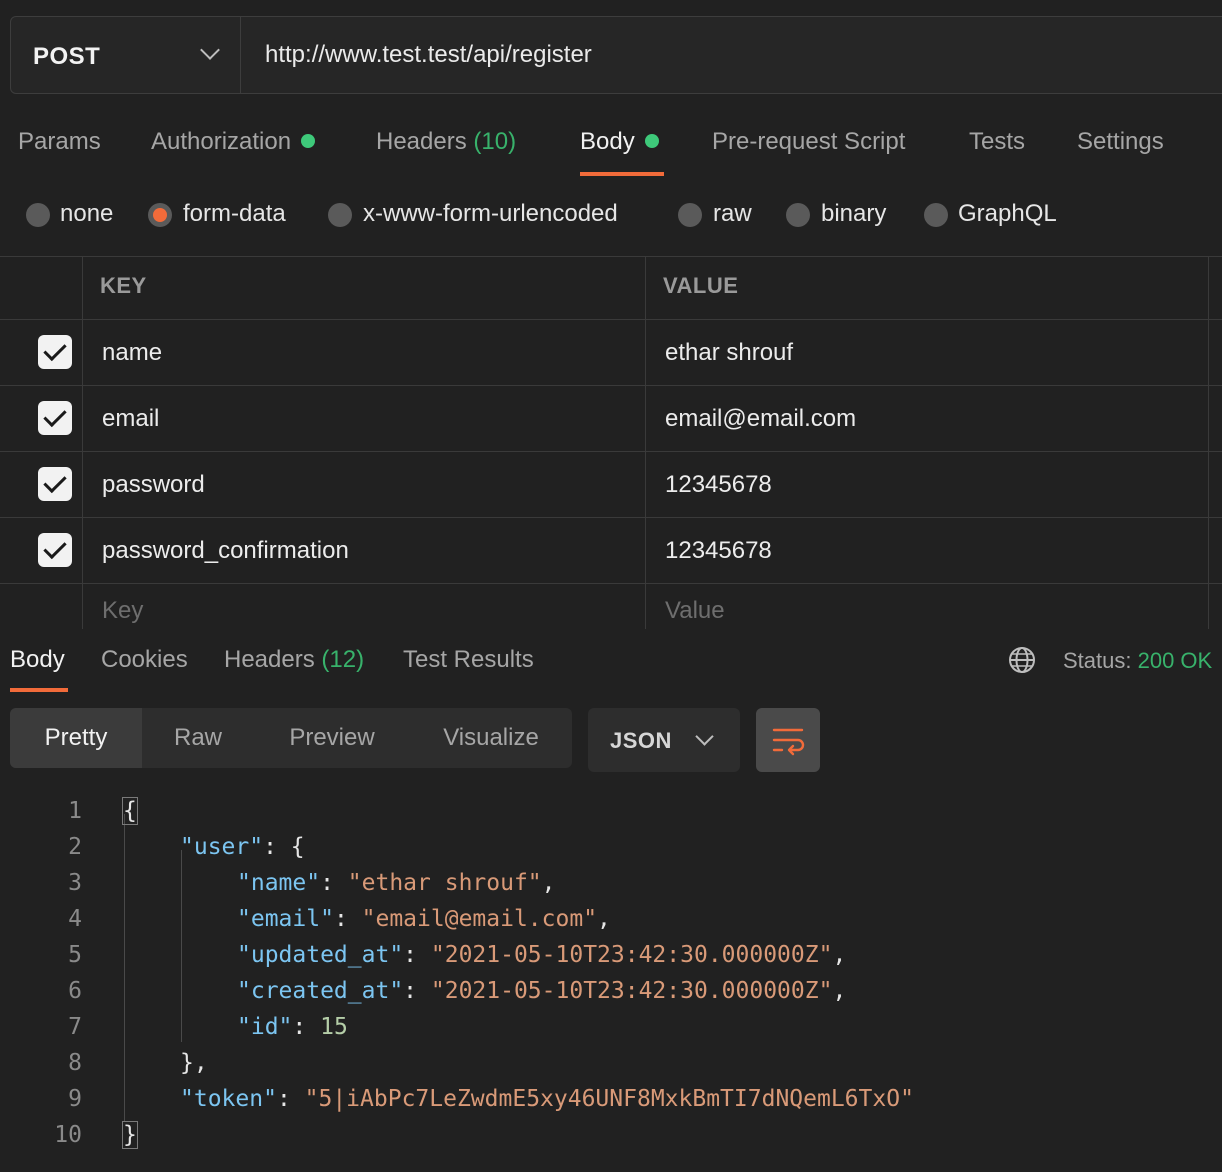  I want to click on line-number: 10, so click(68, 1135).